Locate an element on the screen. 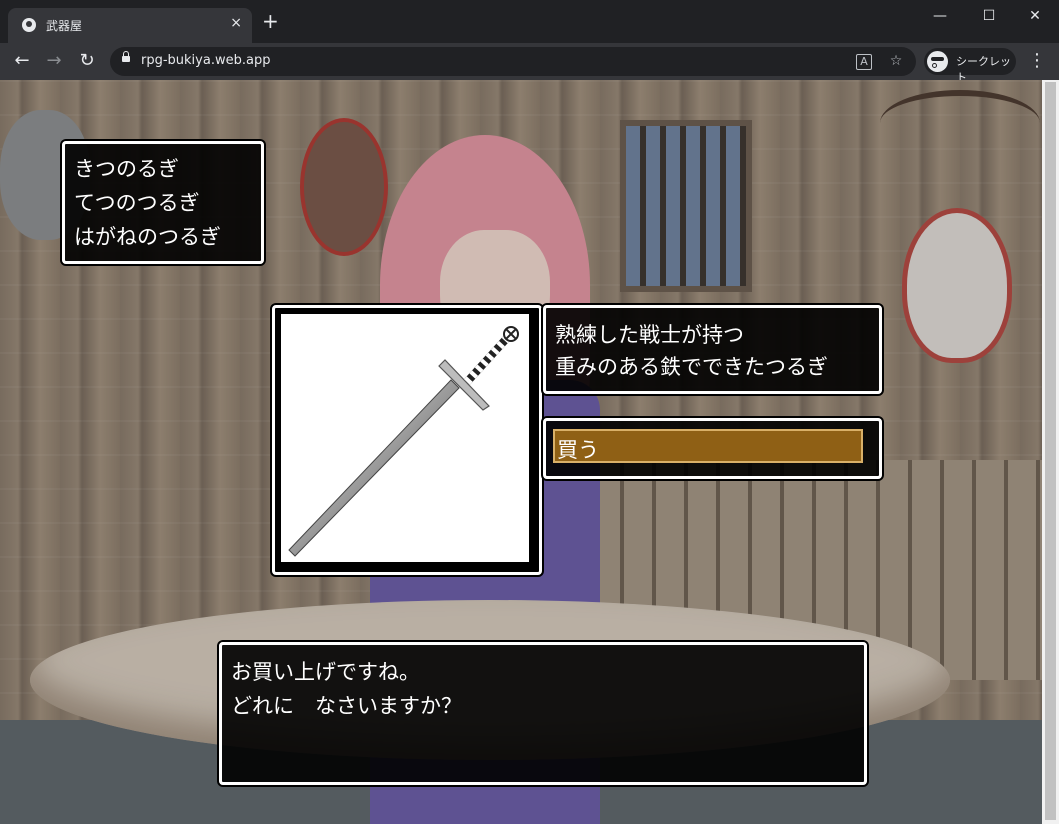 The image size is (1059, 824). incognito-icon is located at coordinates (937, 61).